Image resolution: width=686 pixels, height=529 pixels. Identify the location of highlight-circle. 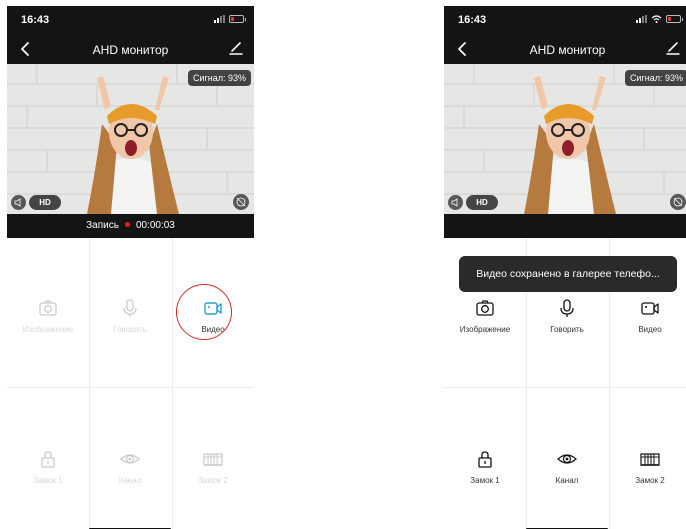
(204, 312).